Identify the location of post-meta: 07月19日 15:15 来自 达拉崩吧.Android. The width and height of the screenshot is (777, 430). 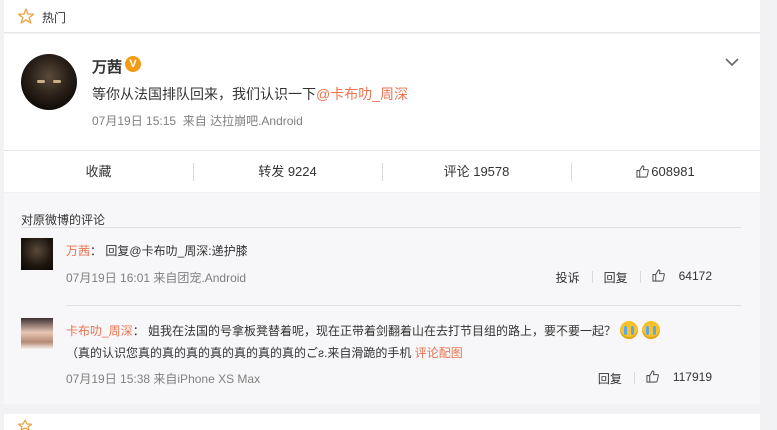
(197, 120).